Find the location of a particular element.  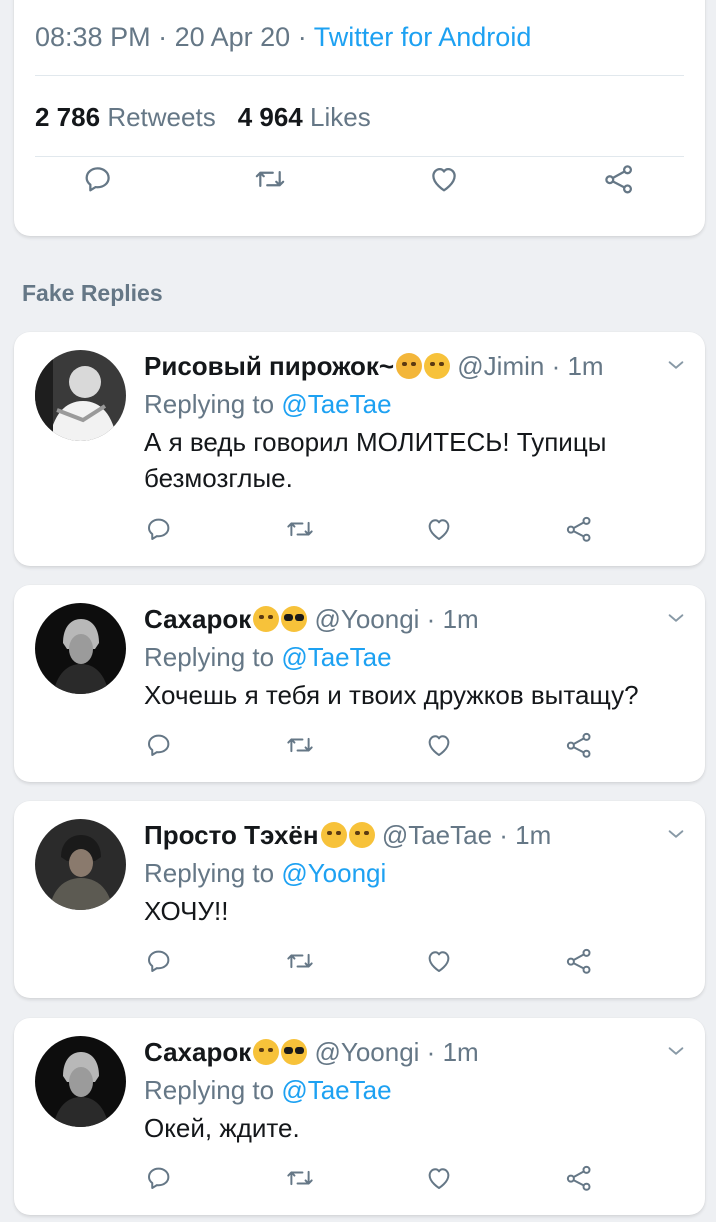

tweet-client-link: Twitter for Android is located at coordinates (423, 37).